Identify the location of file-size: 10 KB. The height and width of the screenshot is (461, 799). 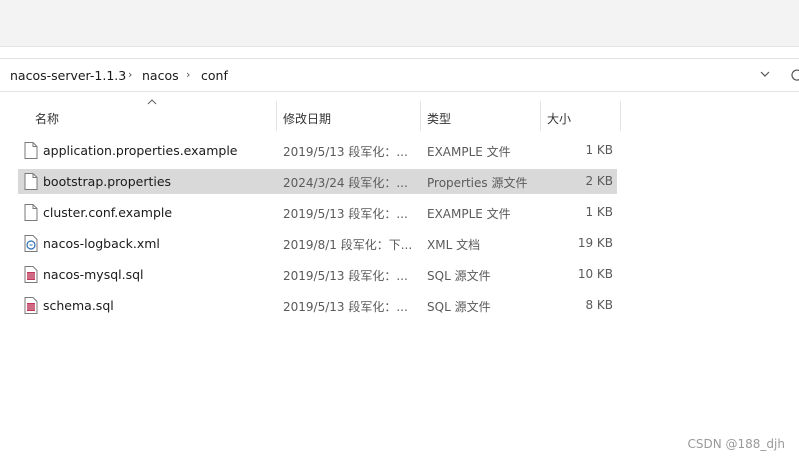
(595, 274).